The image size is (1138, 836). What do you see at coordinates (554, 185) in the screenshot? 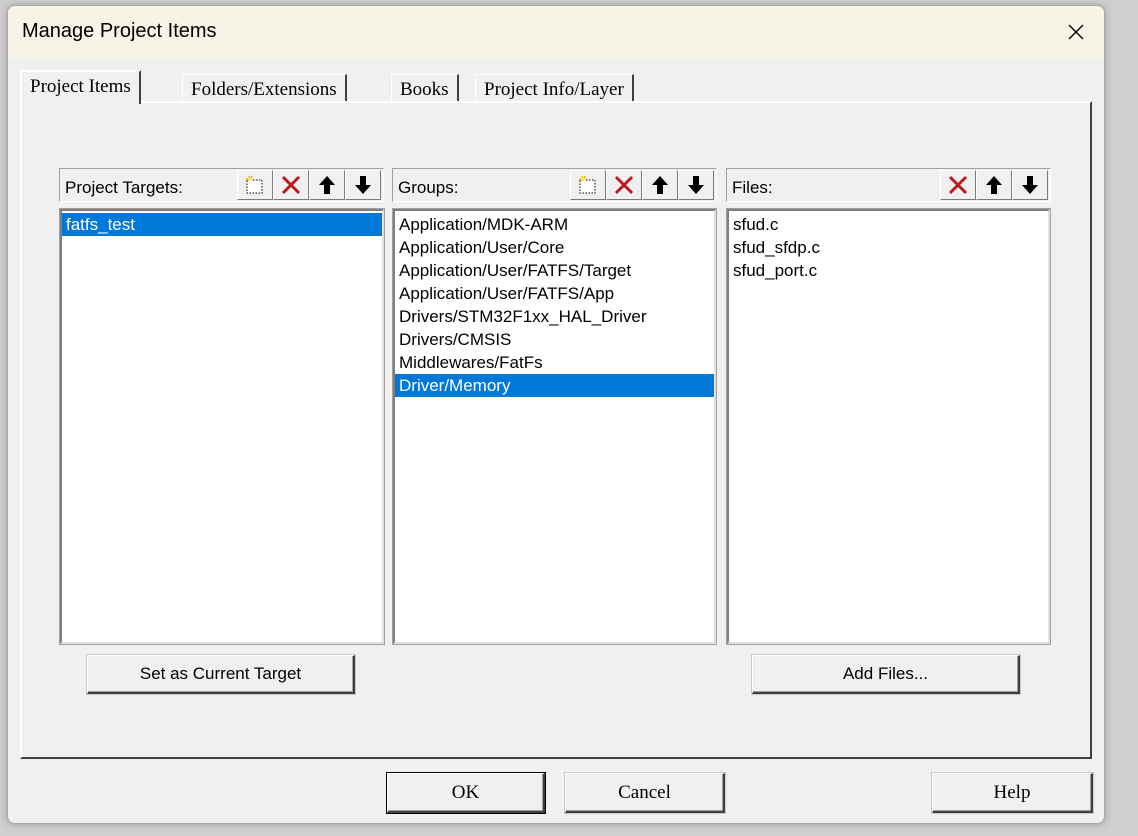
I see `groups-header: Groups:` at bounding box center [554, 185].